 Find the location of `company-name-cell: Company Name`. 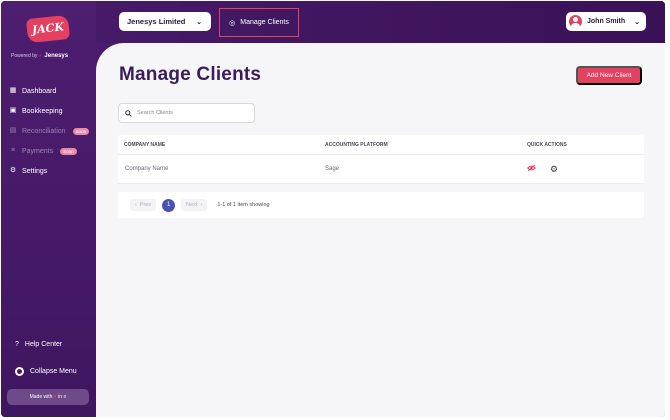

company-name-cell: Company Name is located at coordinates (147, 169).